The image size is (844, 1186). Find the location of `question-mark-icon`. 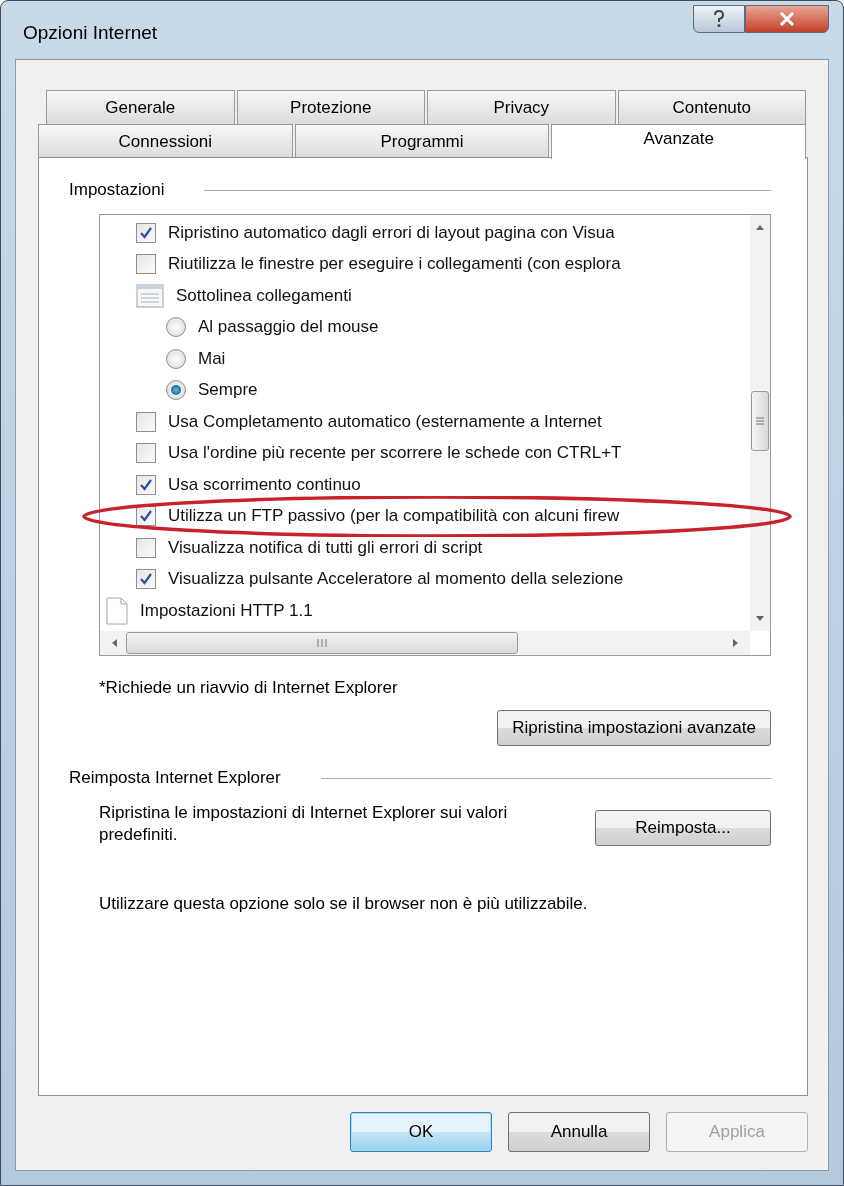

question-mark-icon is located at coordinates (719, 19).